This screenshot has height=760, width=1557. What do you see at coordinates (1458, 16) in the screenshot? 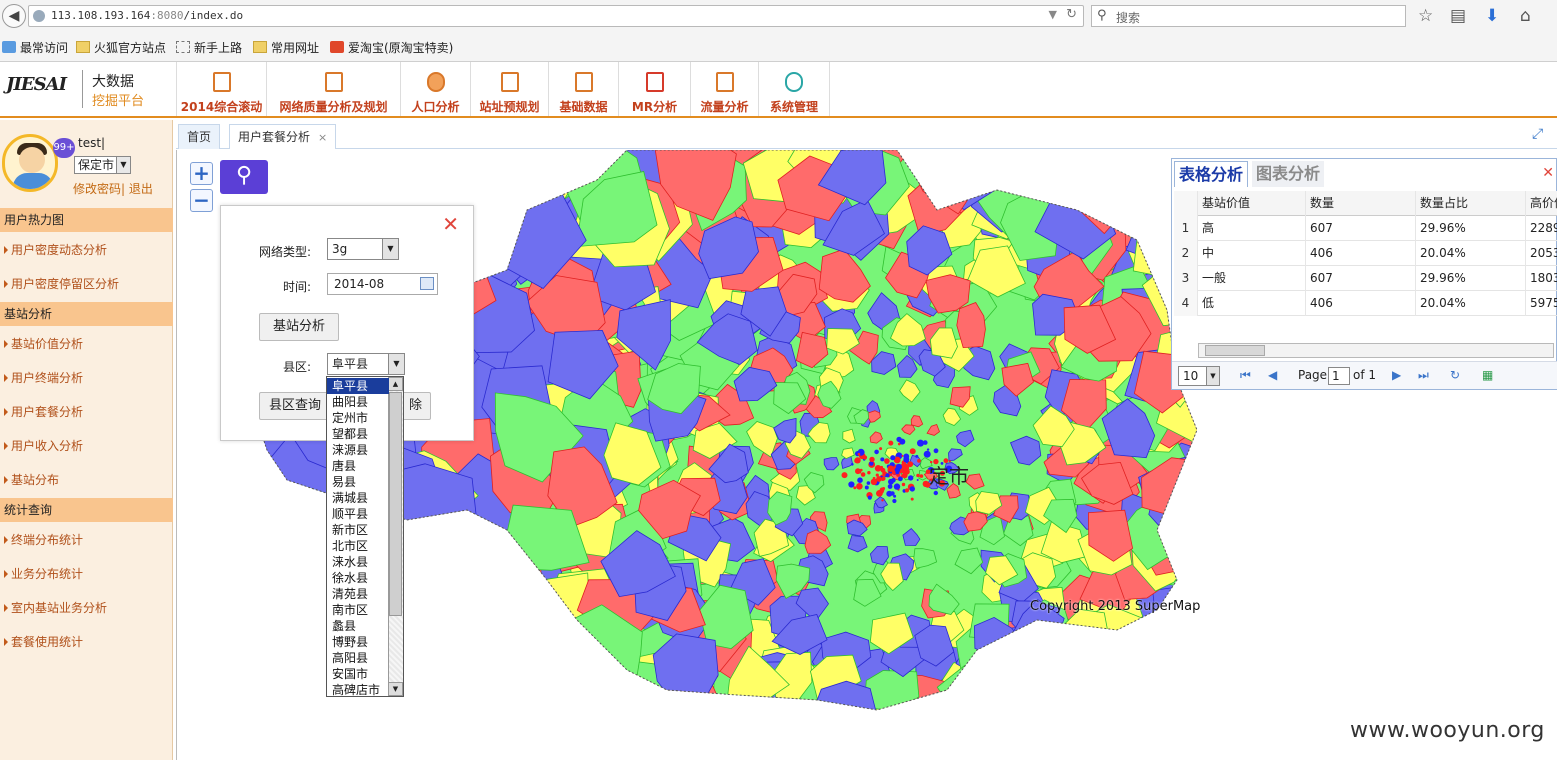
I see `reading-list-icon: ▤` at bounding box center [1458, 16].